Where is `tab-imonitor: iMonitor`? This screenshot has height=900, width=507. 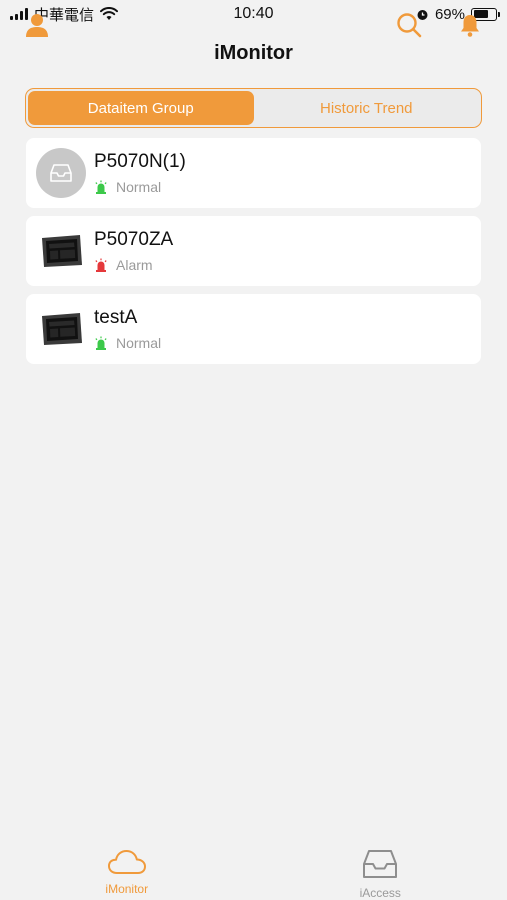 tab-imonitor: iMonitor is located at coordinates (127, 870).